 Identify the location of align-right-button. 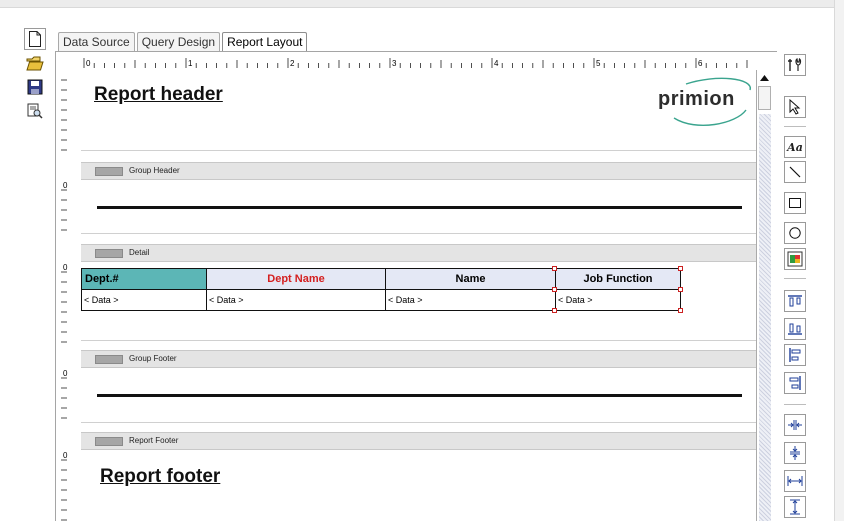
(795, 383).